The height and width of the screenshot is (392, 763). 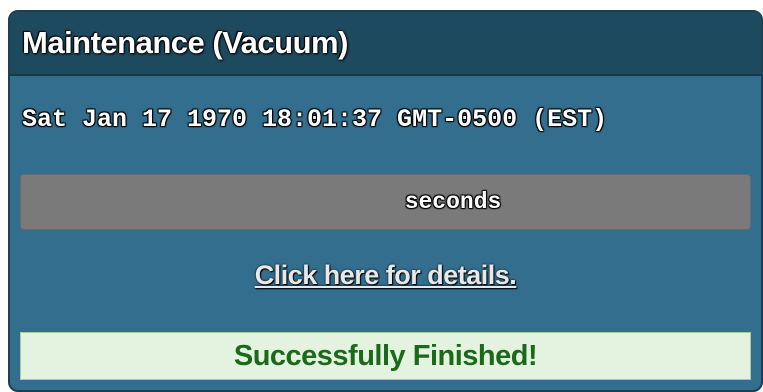 I want to click on panel-title: Maintenance (Vacuum), so click(x=185, y=42).